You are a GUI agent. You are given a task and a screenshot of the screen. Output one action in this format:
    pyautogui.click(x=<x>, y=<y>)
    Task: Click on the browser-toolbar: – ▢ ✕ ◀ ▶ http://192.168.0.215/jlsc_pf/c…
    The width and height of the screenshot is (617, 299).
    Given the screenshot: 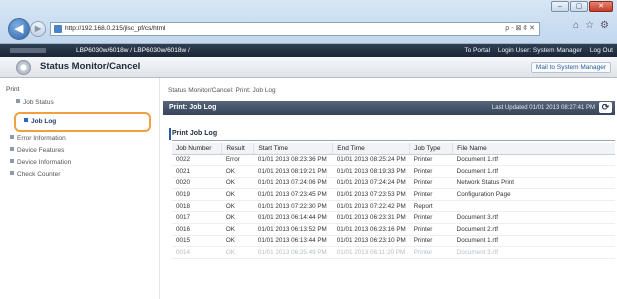 What is the action you would take?
    pyautogui.click(x=308, y=22)
    